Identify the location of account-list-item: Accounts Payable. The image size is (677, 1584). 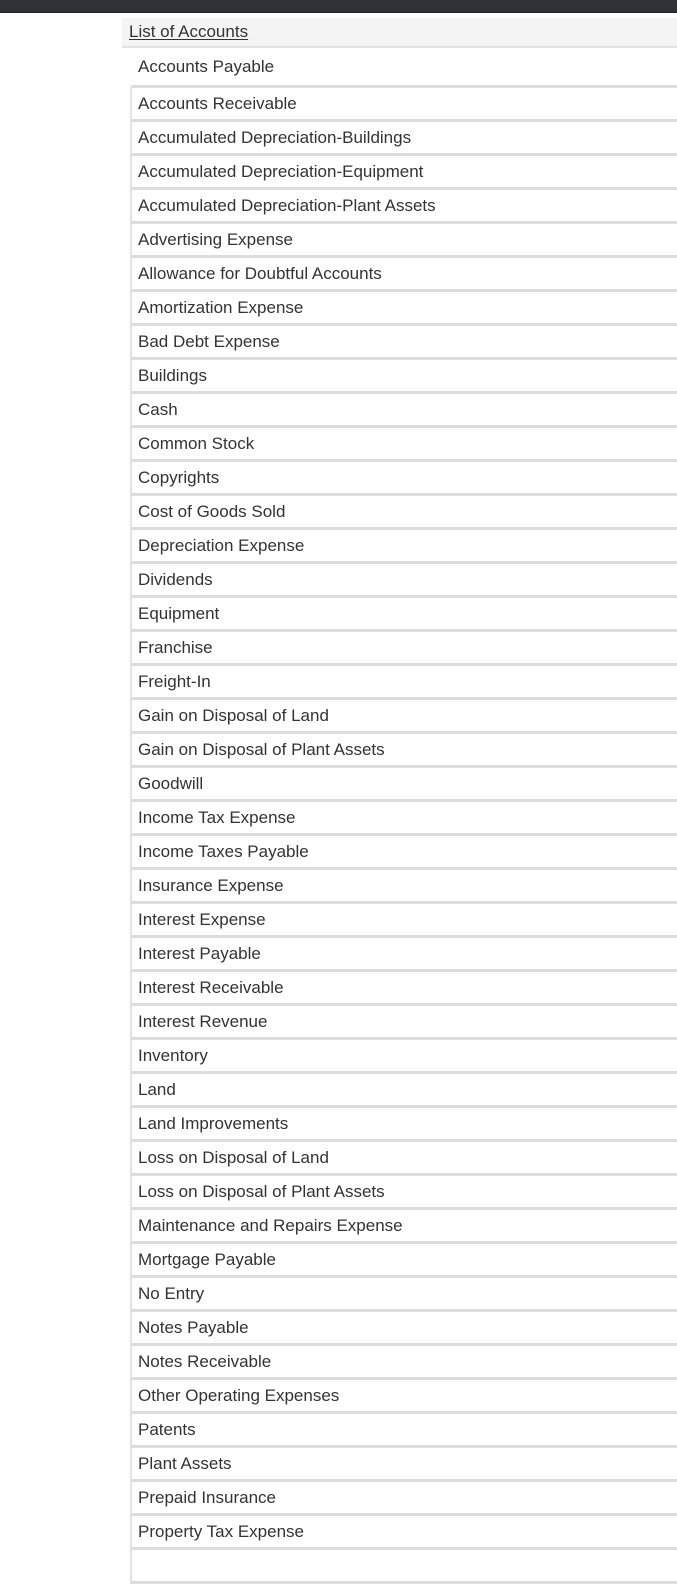
(403, 68).